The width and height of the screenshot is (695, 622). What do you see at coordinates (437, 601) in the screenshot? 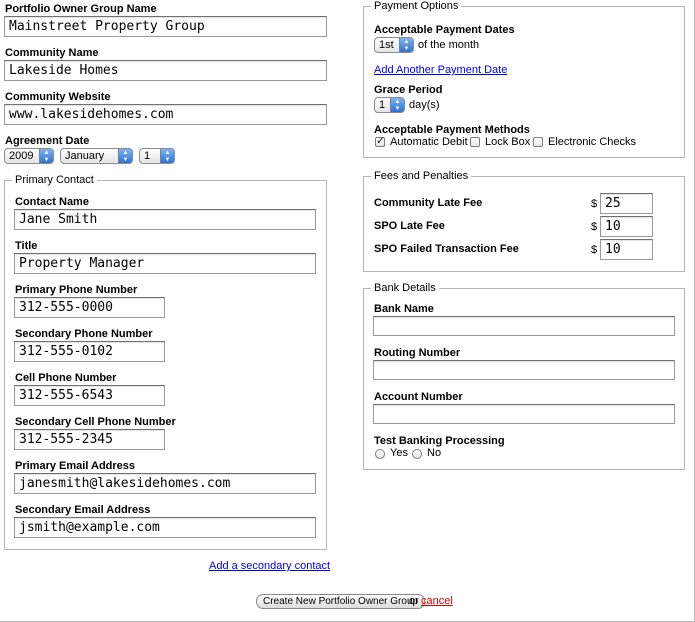
I see `cancel-link: cancel` at bounding box center [437, 601].